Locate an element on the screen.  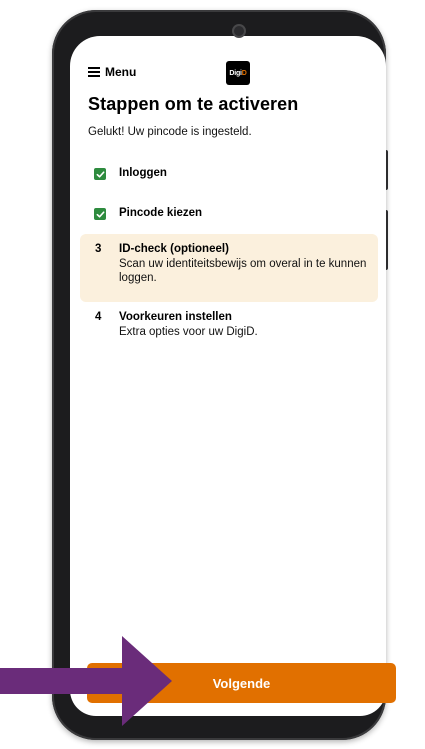
step-number: 3 is located at coordinates (98, 249).